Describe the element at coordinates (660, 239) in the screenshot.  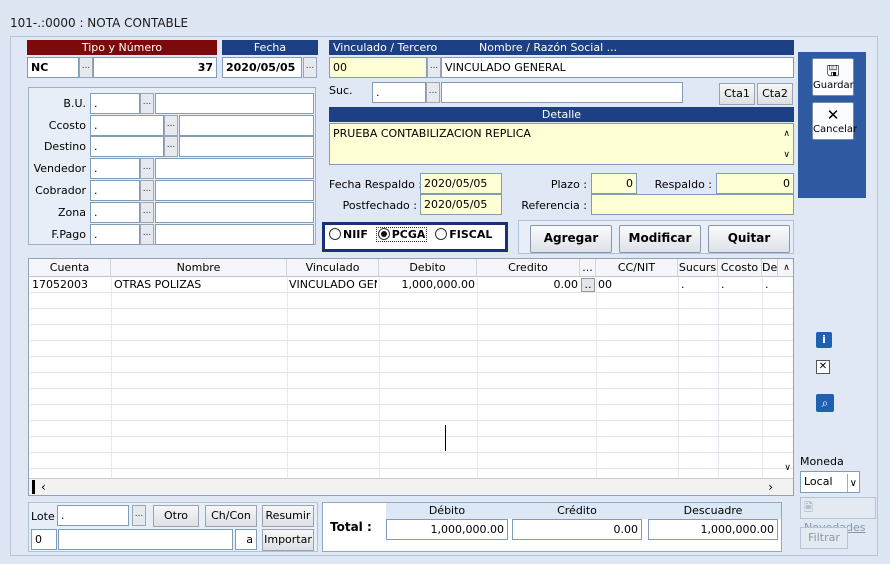
I see `modificar-button: Modificar` at that location.